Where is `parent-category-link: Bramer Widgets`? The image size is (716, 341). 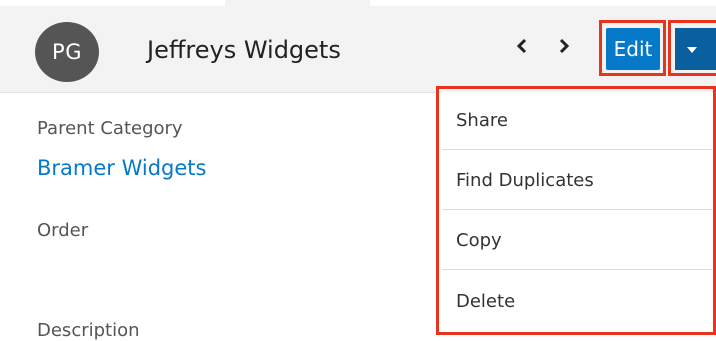 parent-category-link: Bramer Widgets is located at coordinates (122, 168).